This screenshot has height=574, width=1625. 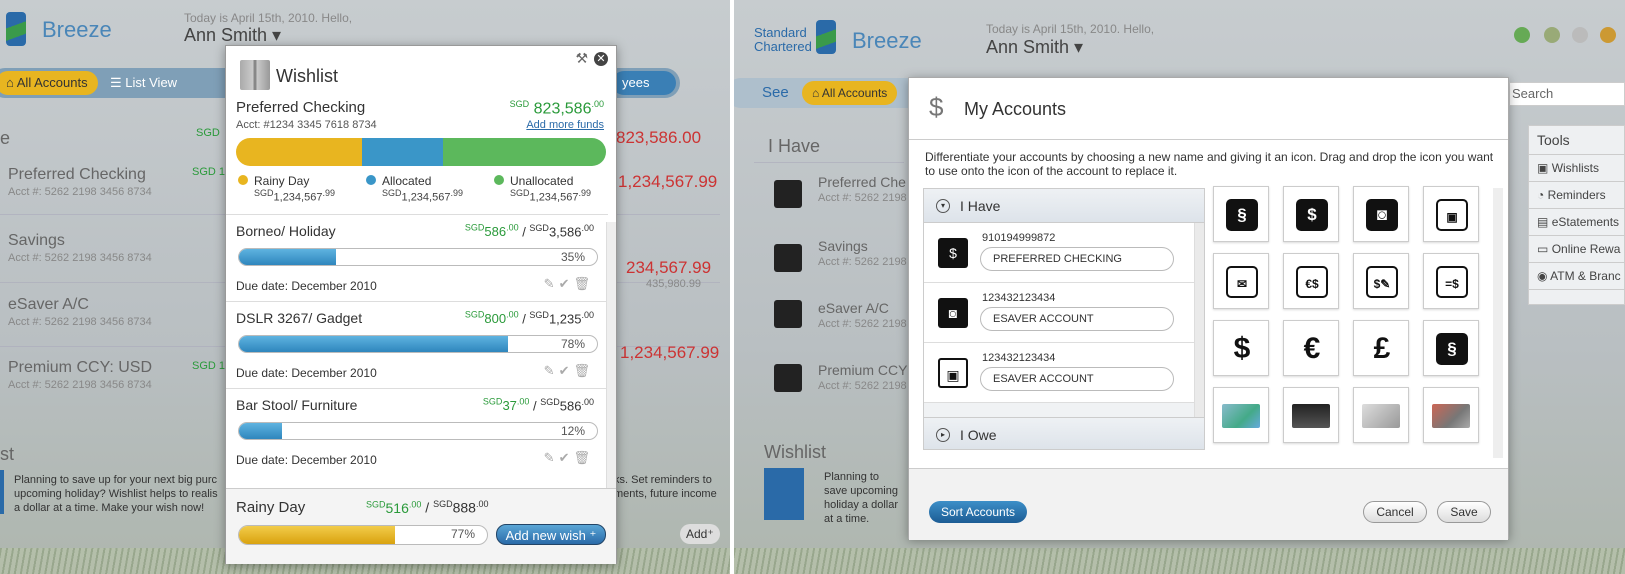 I want to click on notification-icon, so click(x=1522, y=35).